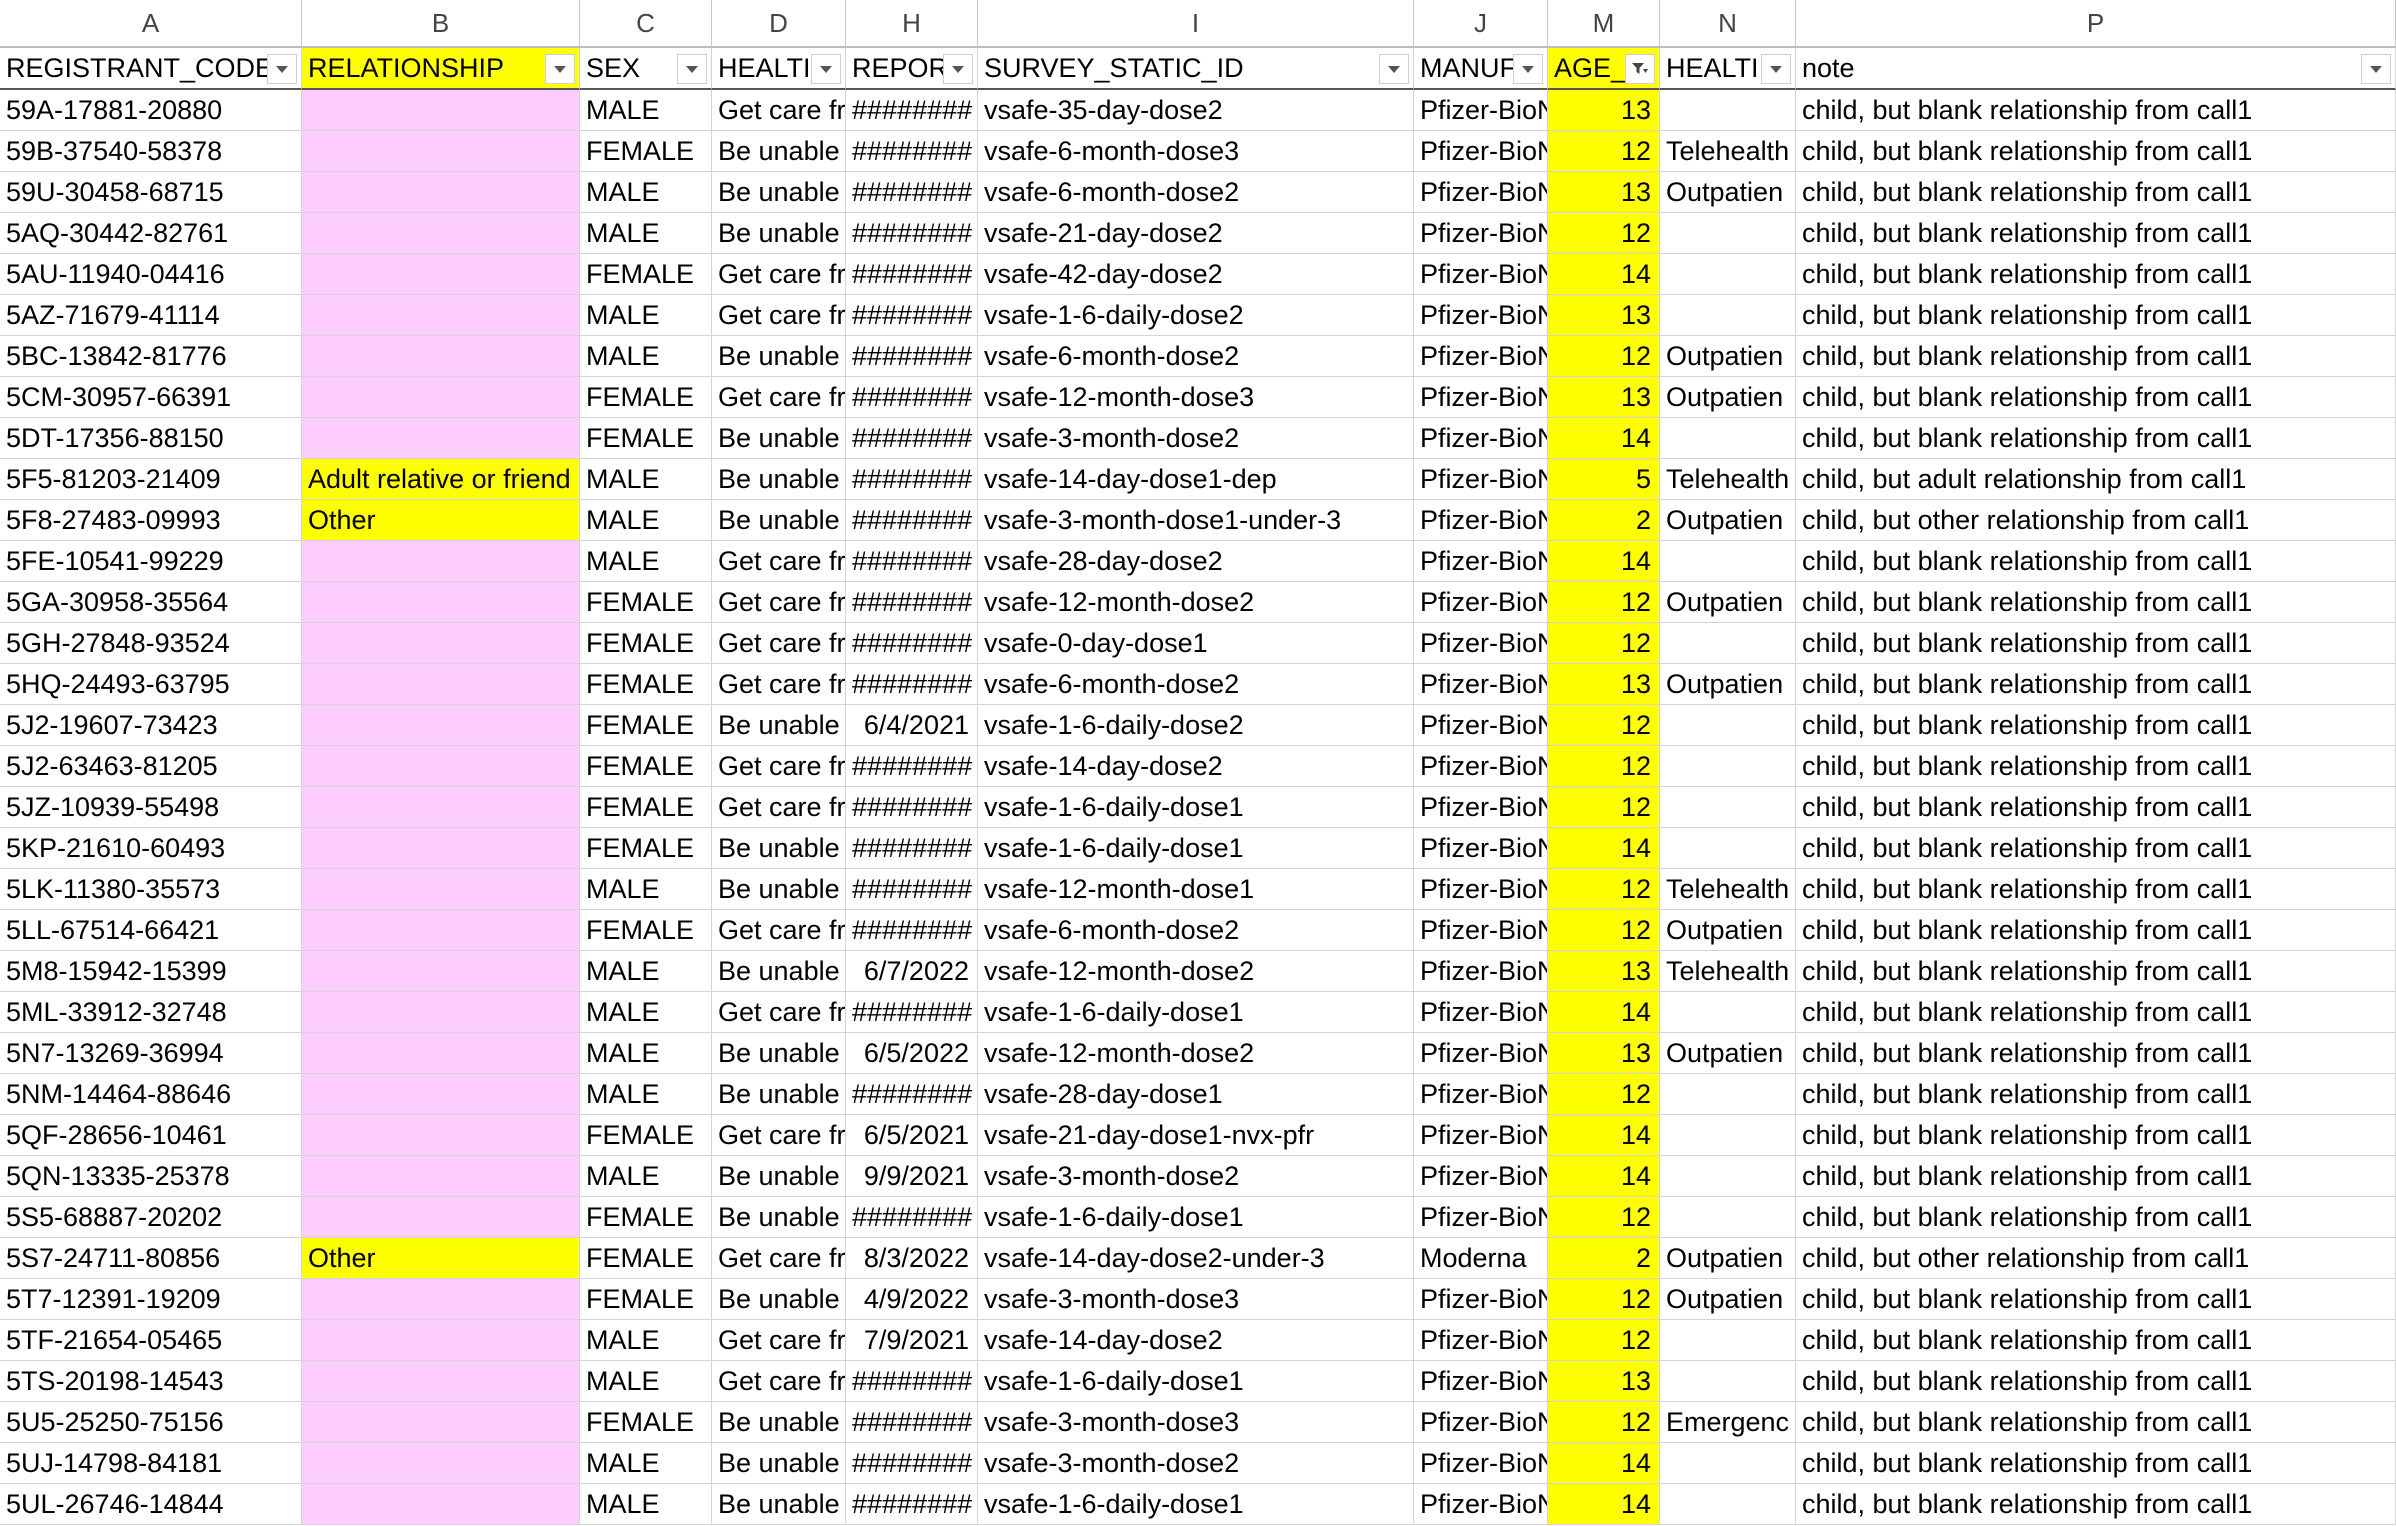 The width and height of the screenshot is (2396, 1526). Describe the element at coordinates (912, 1258) in the screenshot. I see `cell-h: 8/3/2022` at that location.